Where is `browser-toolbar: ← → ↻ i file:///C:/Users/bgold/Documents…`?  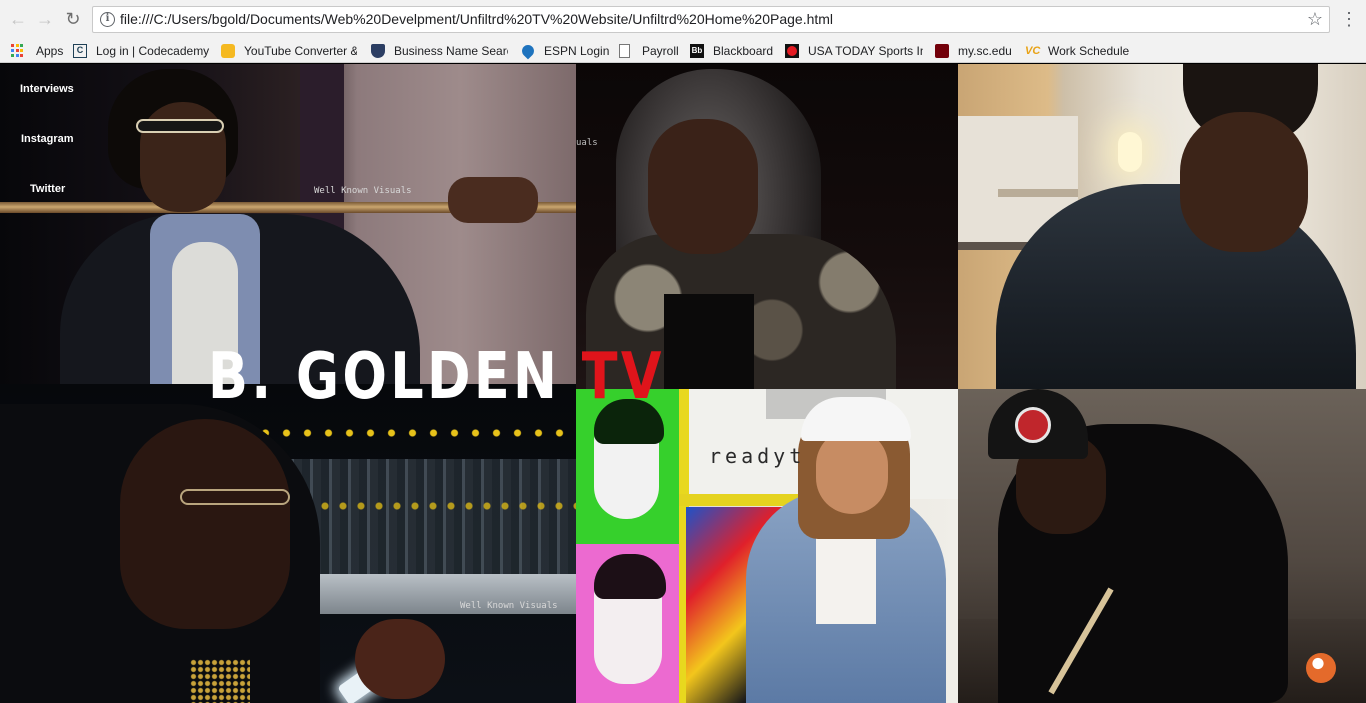
browser-toolbar: ← → ↻ i file:///C:/Users/bgold/Documents… is located at coordinates (683, 19).